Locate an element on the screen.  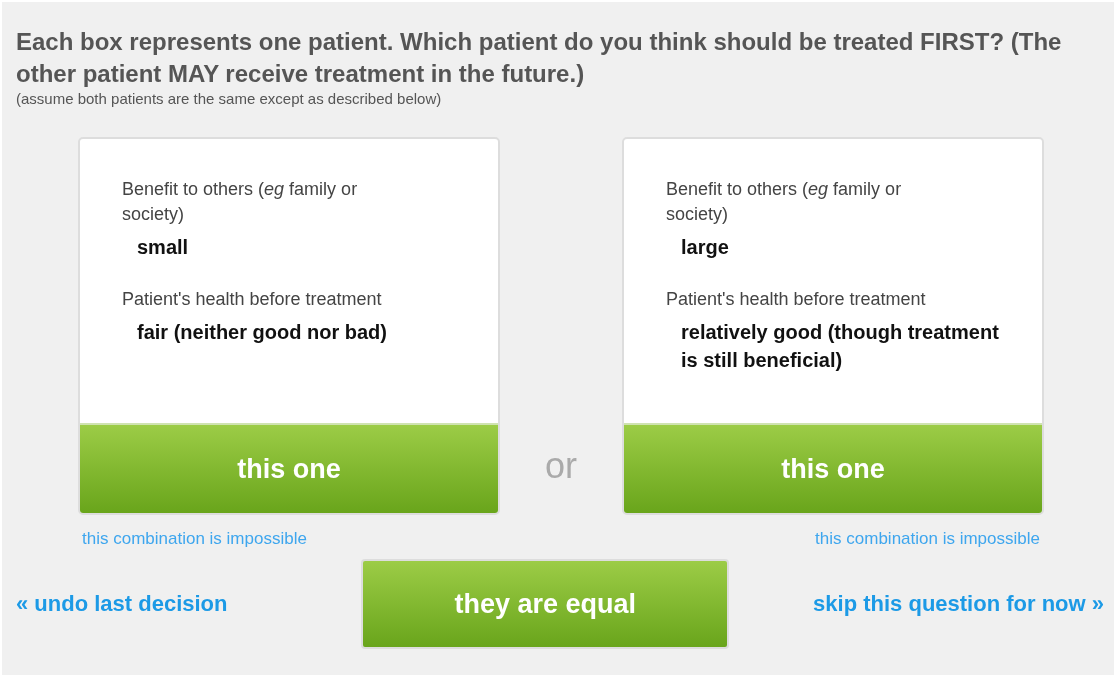
question-title: Each box represents one patient. Which patient do you think should be treated FIRST? (The other patient MAY receive treatment in the future.) is located at coordinates (539, 58).